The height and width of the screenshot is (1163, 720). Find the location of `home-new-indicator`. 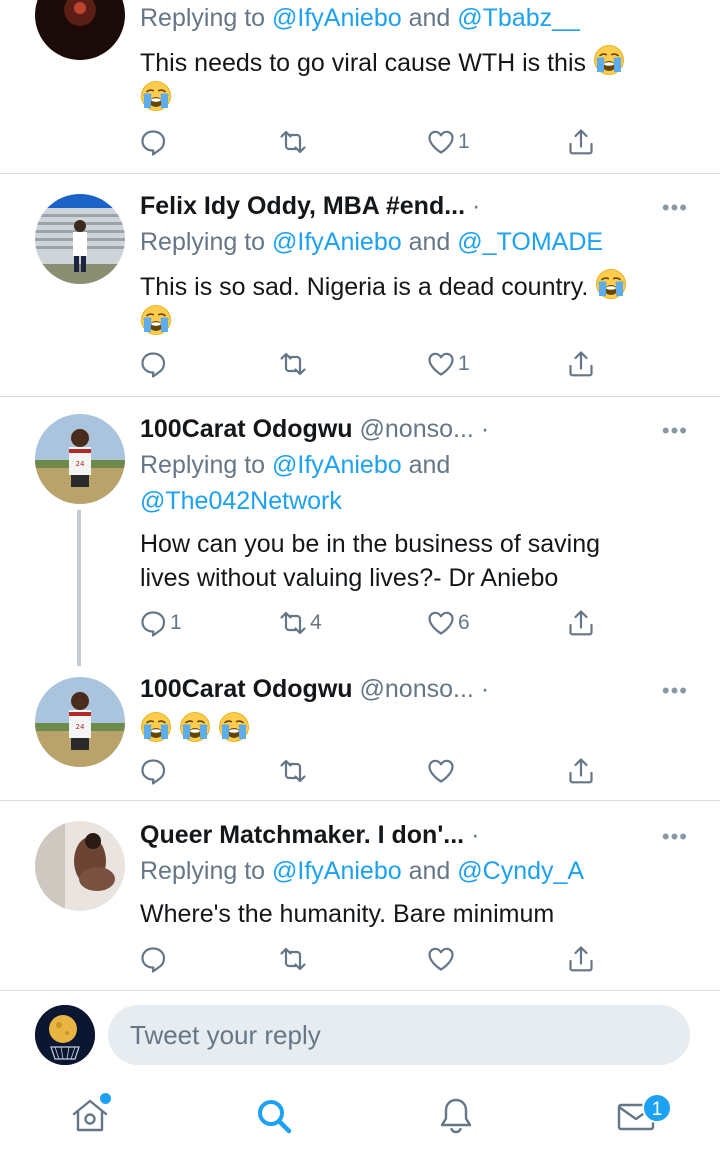

home-new-indicator is located at coordinates (105, 1098).